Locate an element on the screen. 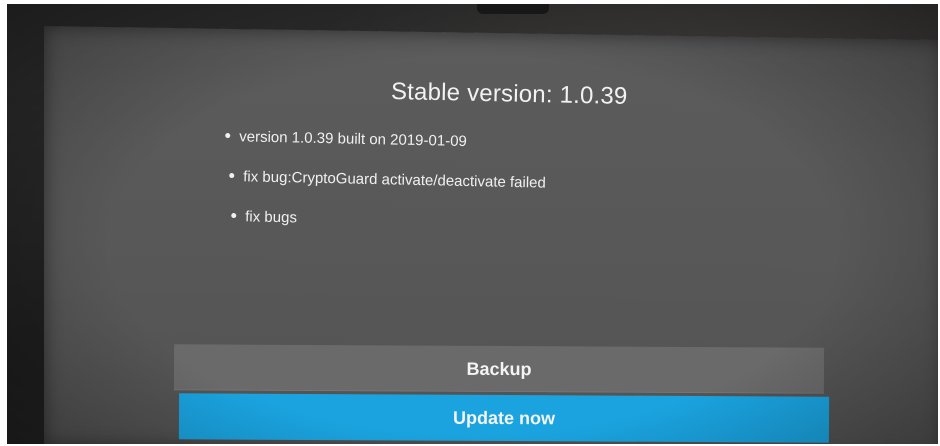 This screenshot has width=940, height=446. update-now-button: Update now is located at coordinates (504, 418).